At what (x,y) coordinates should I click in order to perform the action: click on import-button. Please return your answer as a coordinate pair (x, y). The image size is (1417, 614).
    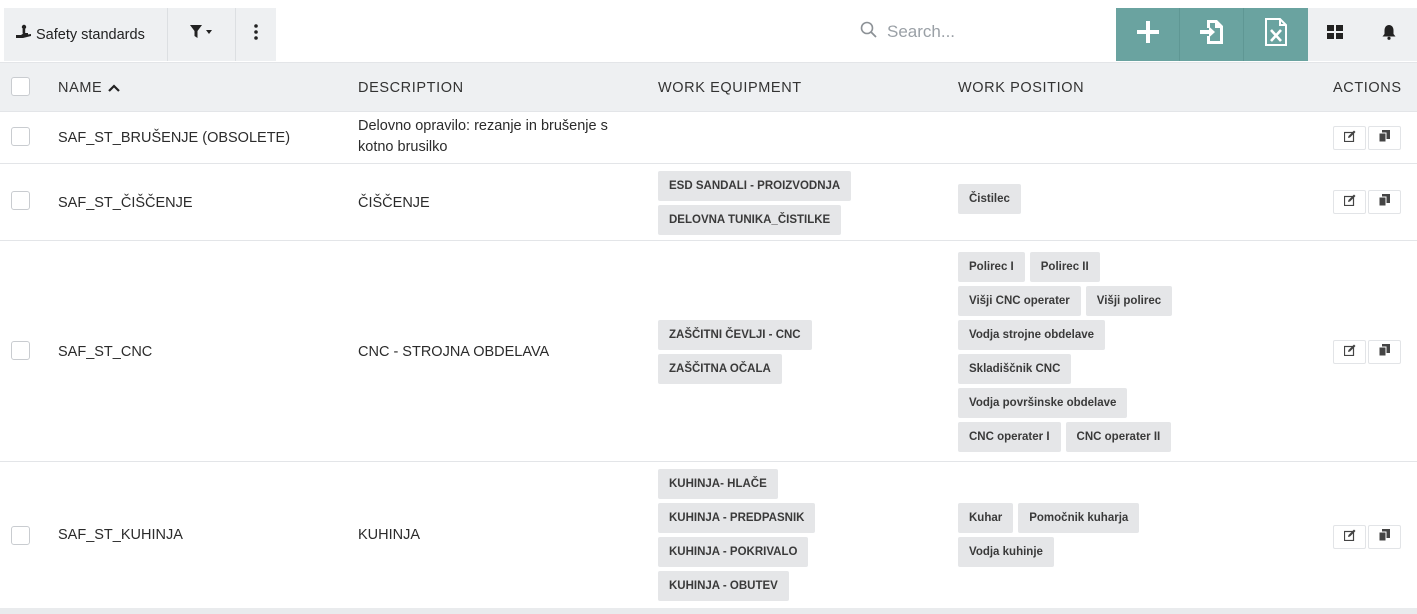
    Looking at the image, I should click on (1212, 34).